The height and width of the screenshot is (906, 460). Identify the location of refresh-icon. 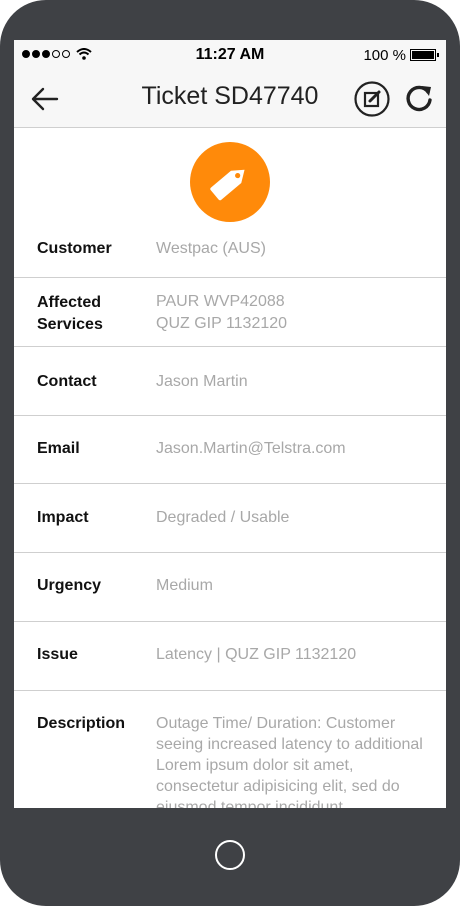
(419, 98).